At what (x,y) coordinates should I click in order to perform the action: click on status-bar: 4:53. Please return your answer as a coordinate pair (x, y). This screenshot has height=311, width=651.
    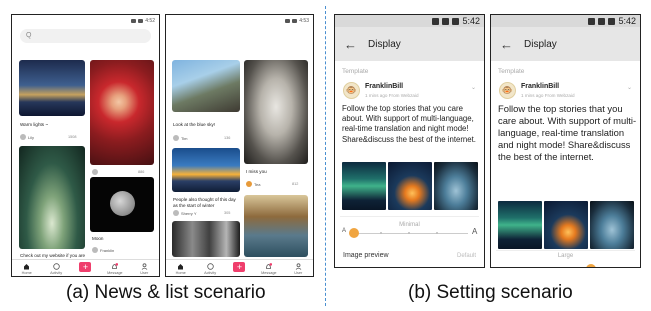
    Looking at the image, I should click on (239, 20).